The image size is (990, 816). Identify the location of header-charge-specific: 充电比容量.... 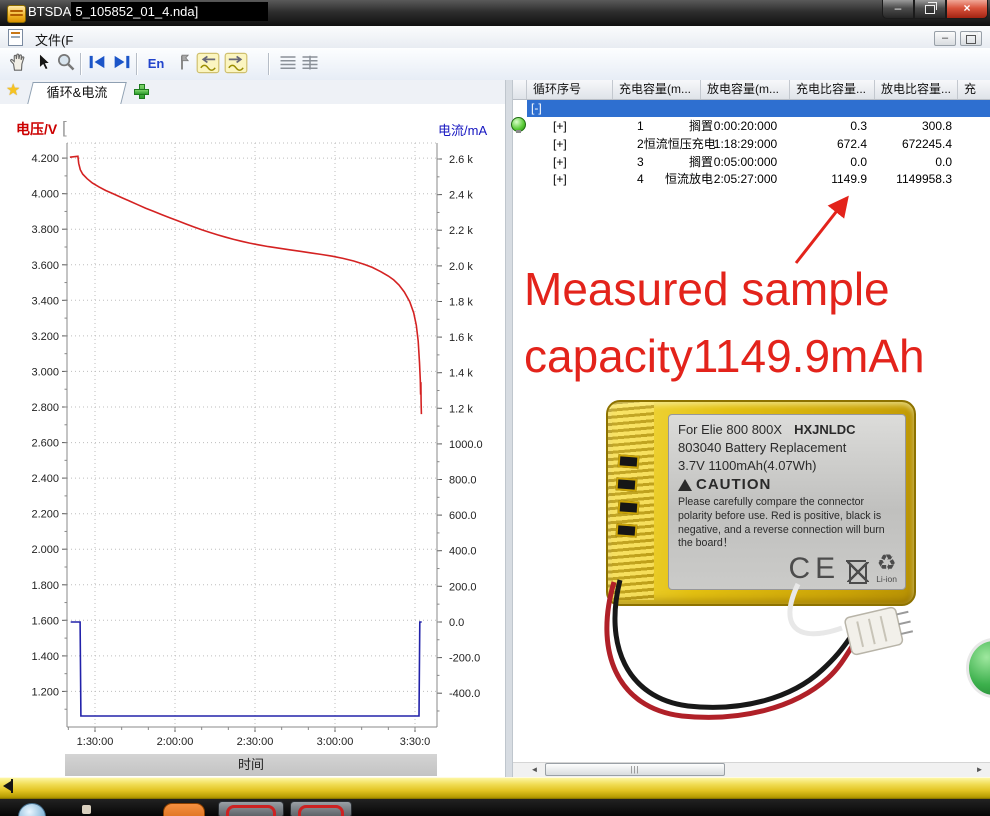
(832, 89).